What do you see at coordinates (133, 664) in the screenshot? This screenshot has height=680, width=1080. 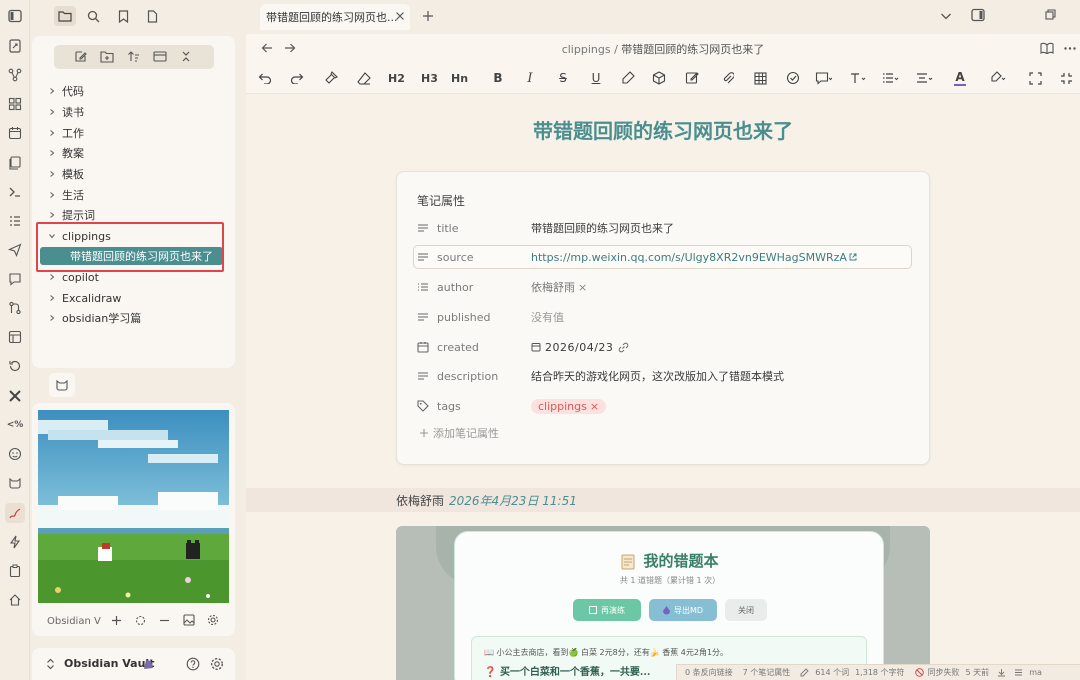 I see `vault-switcher: Obsidian Vault` at bounding box center [133, 664].